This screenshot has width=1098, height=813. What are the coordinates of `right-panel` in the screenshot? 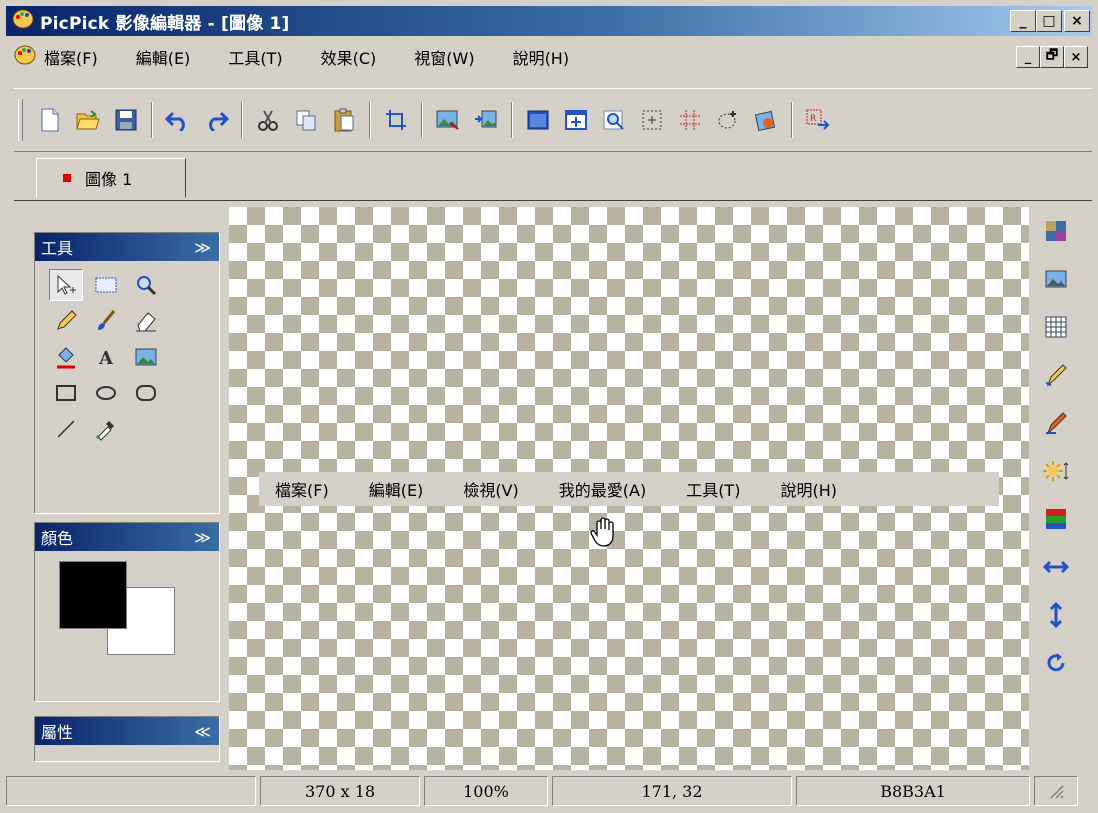 It's located at (1056, 490).